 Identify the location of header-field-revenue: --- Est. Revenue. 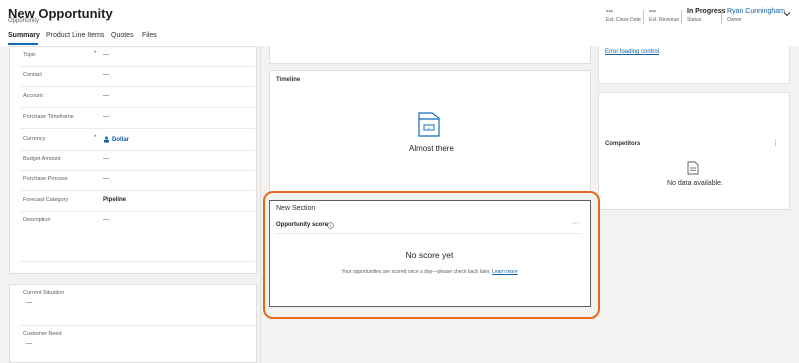
(664, 15).